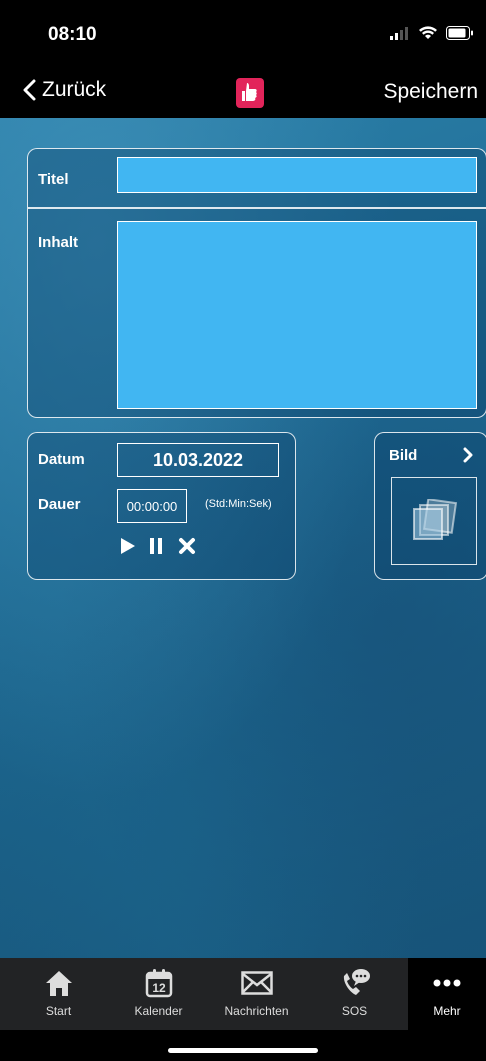 The image size is (486, 1061). Describe the element at coordinates (128, 546) in the screenshot. I see `play-icon` at that location.